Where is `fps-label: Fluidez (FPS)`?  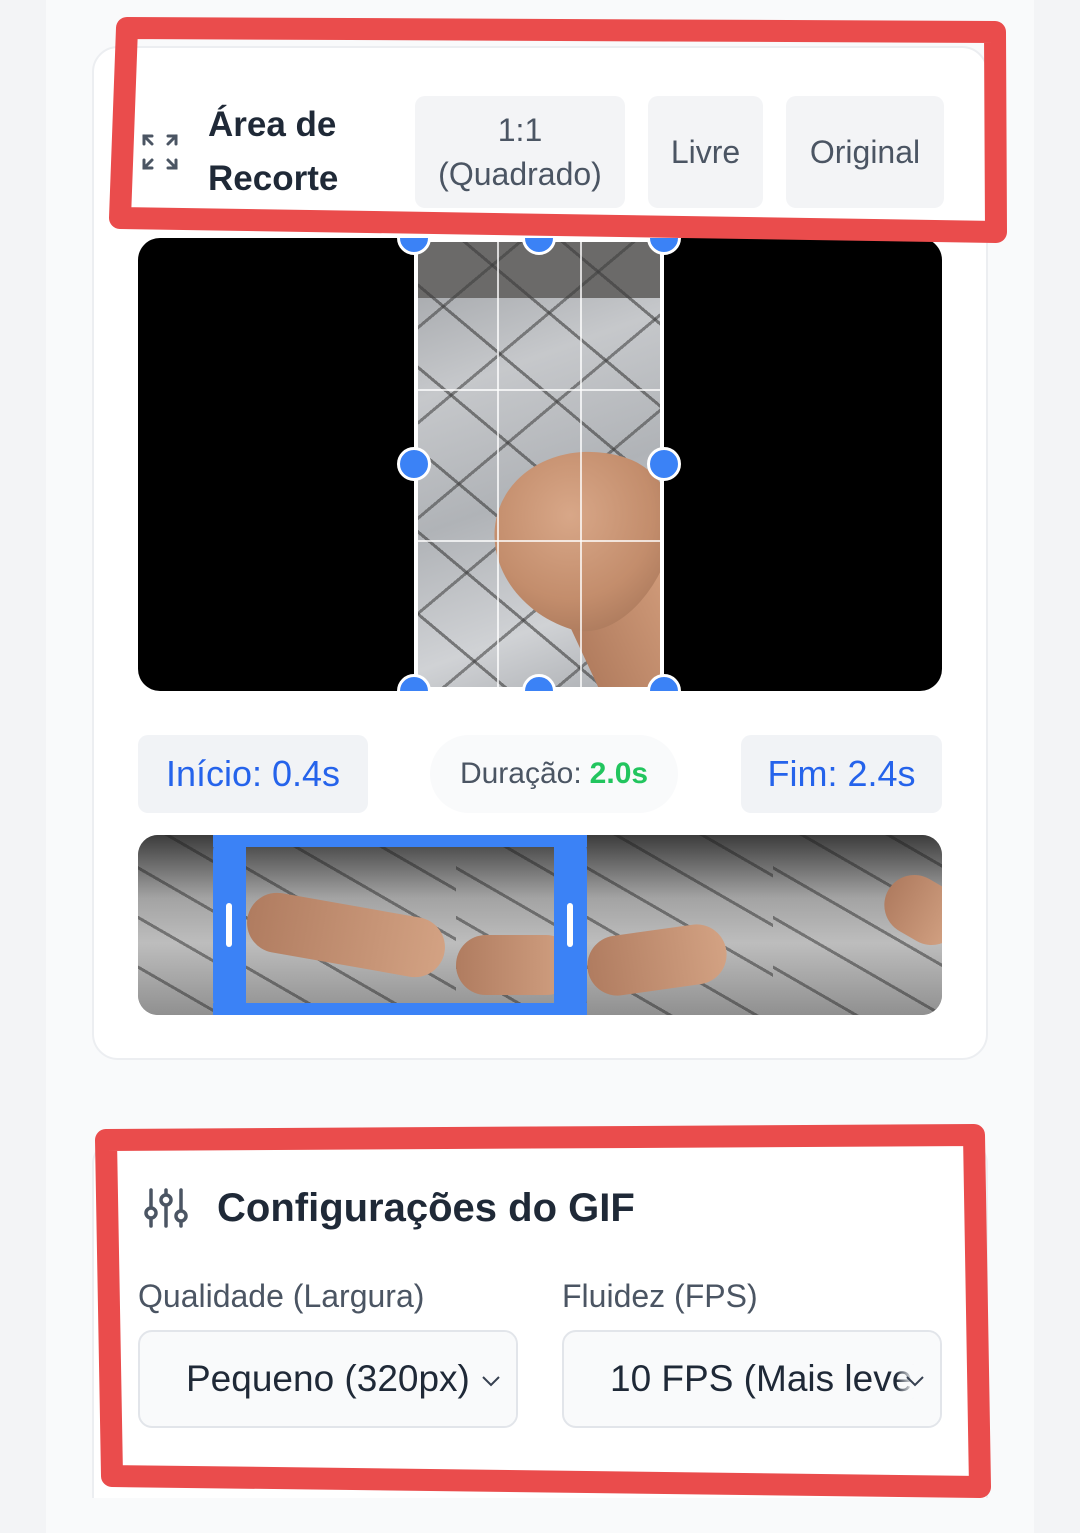 fps-label: Fluidez (FPS) is located at coordinates (660, 1296).